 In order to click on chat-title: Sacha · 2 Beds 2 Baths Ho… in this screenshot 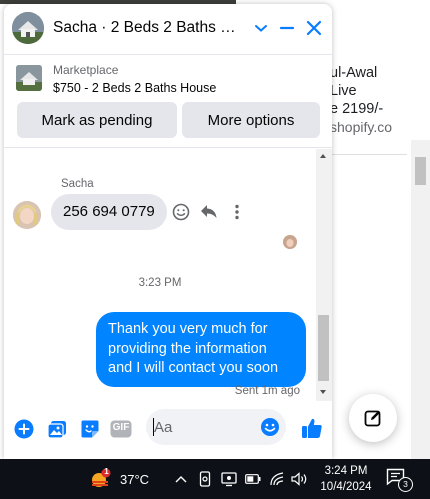, I will do `click(148, 28)`.